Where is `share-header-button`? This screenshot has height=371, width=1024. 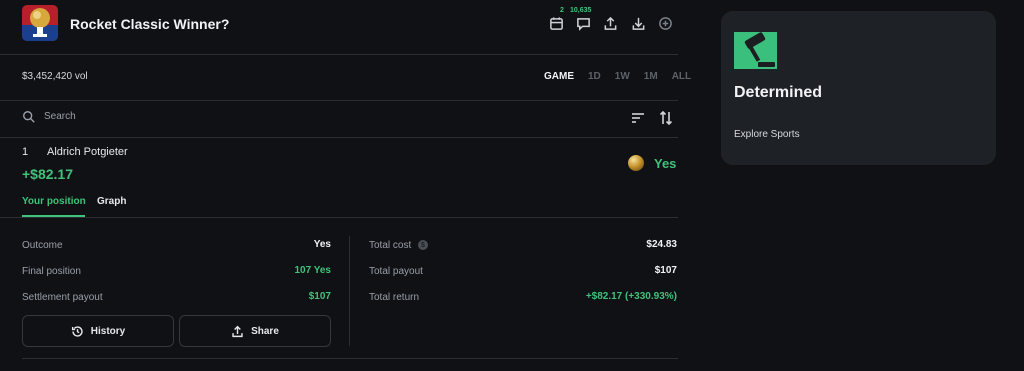
share-header-button is located at coordinates (610, 23).